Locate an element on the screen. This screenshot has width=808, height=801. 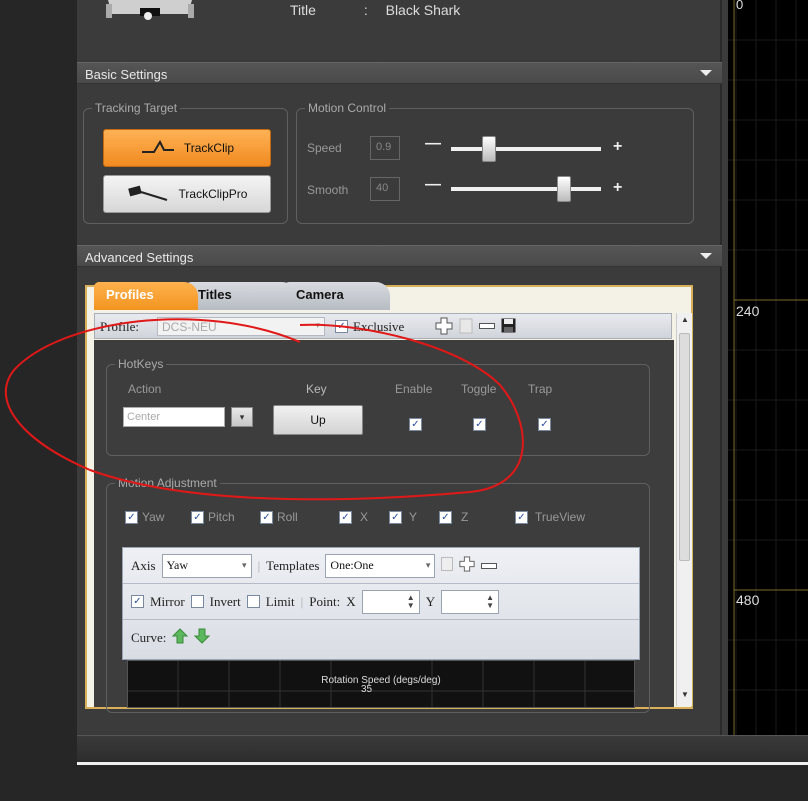
axis-label: Axis is located at coordinates (143, 565).